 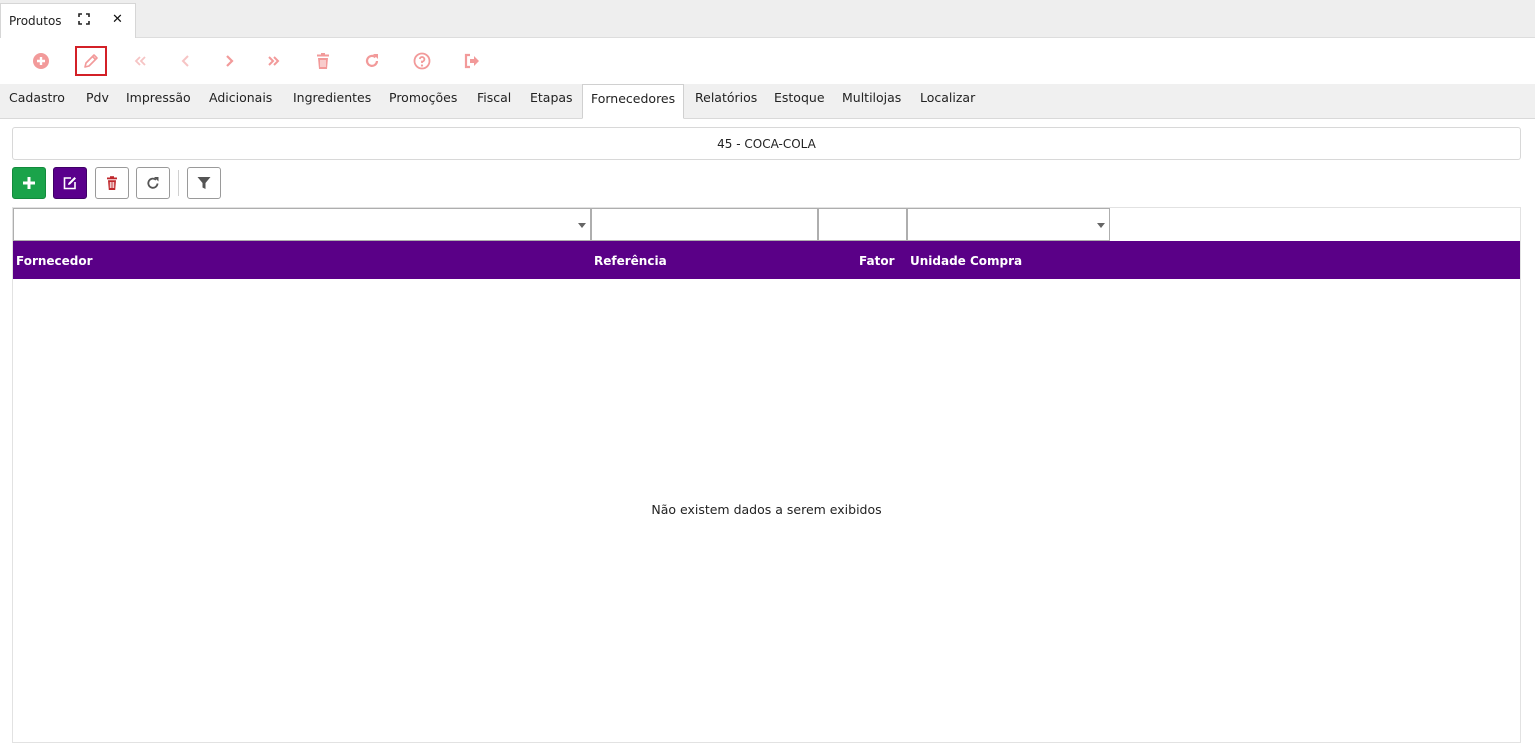 What do you see at coordinates (68, 20) in the screenshot?
I see `window-tab-produtos: Produtos ✕` at bounding box center [68, 20].